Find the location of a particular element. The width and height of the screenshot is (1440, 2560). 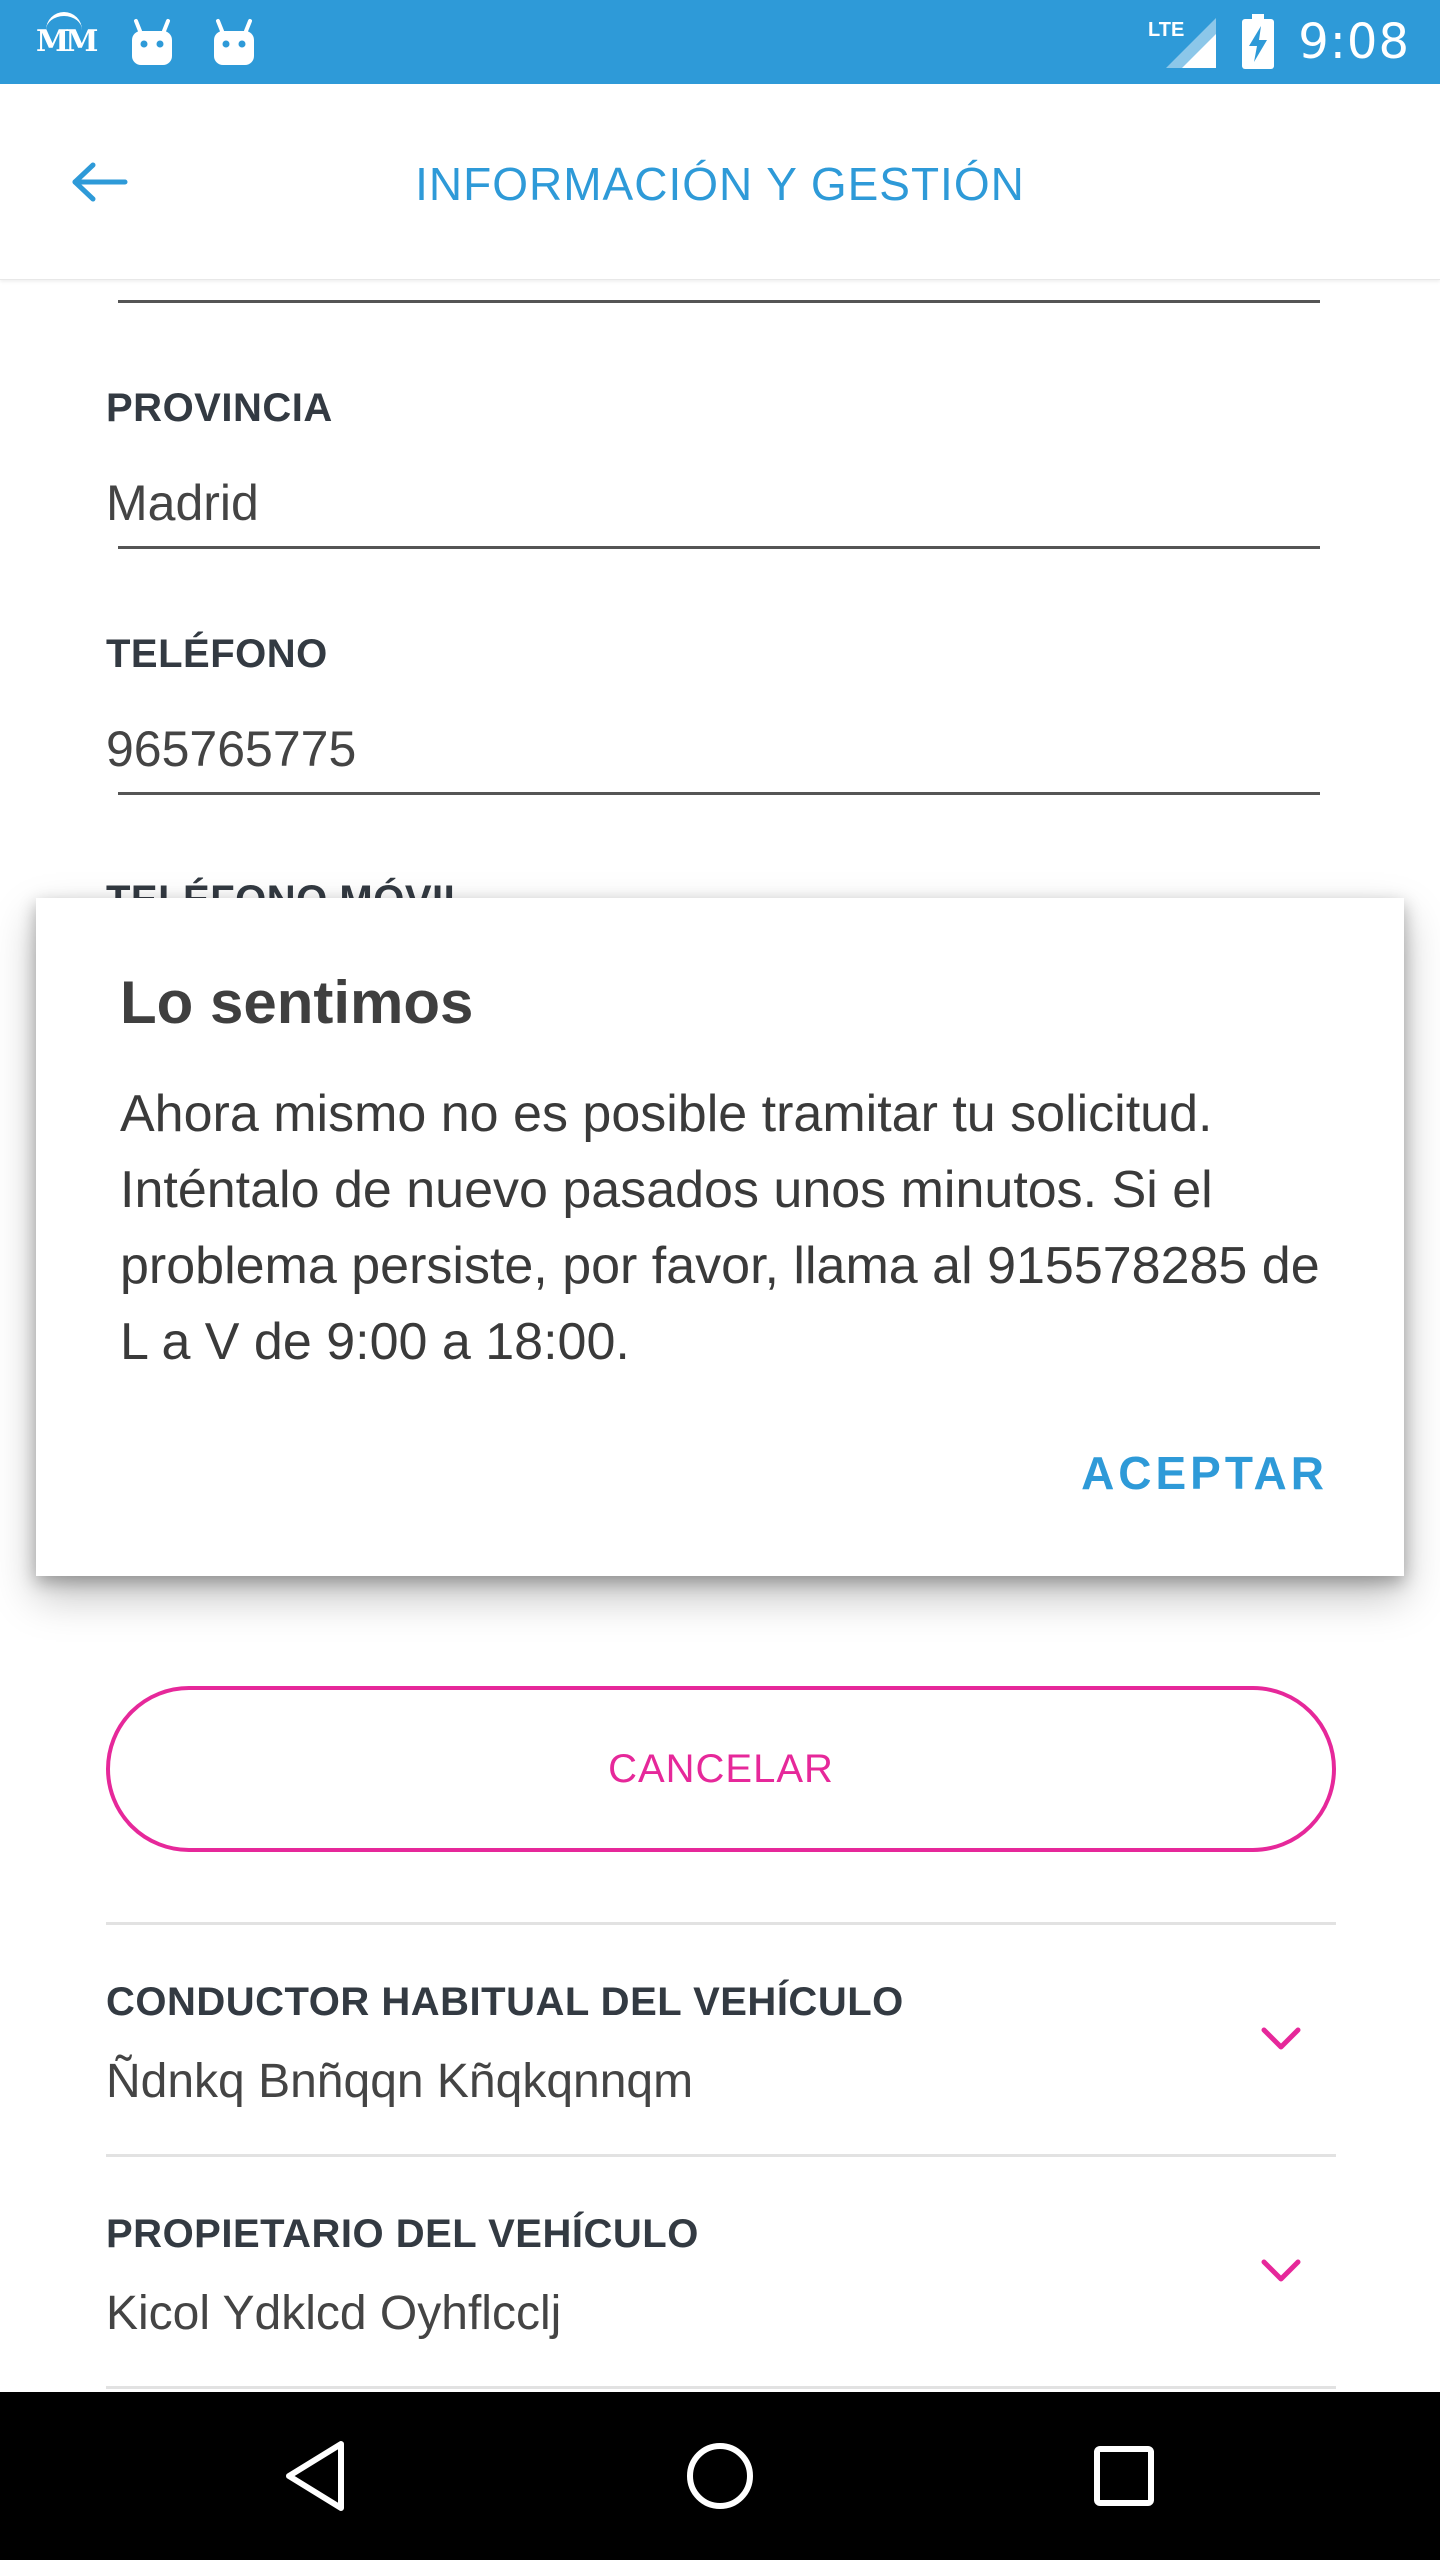

habitual-driver-value: Ñdnkq Bnñqqn Kñqkqnnqm is located at coordinates (400, 2081).